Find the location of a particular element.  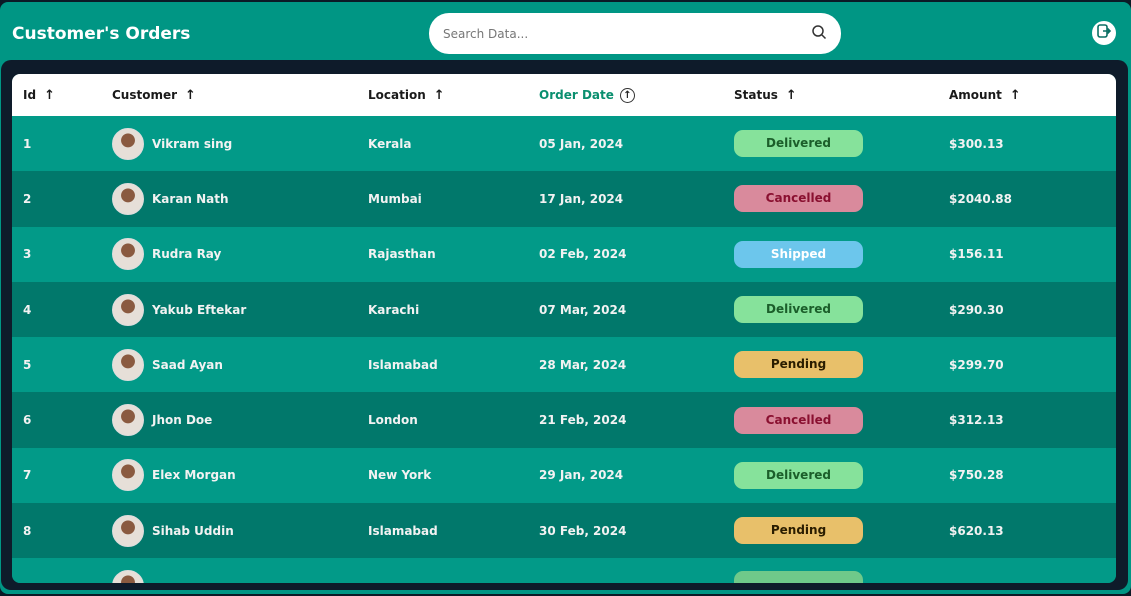

cell-id: 1 is located at coordinates (27, 143).